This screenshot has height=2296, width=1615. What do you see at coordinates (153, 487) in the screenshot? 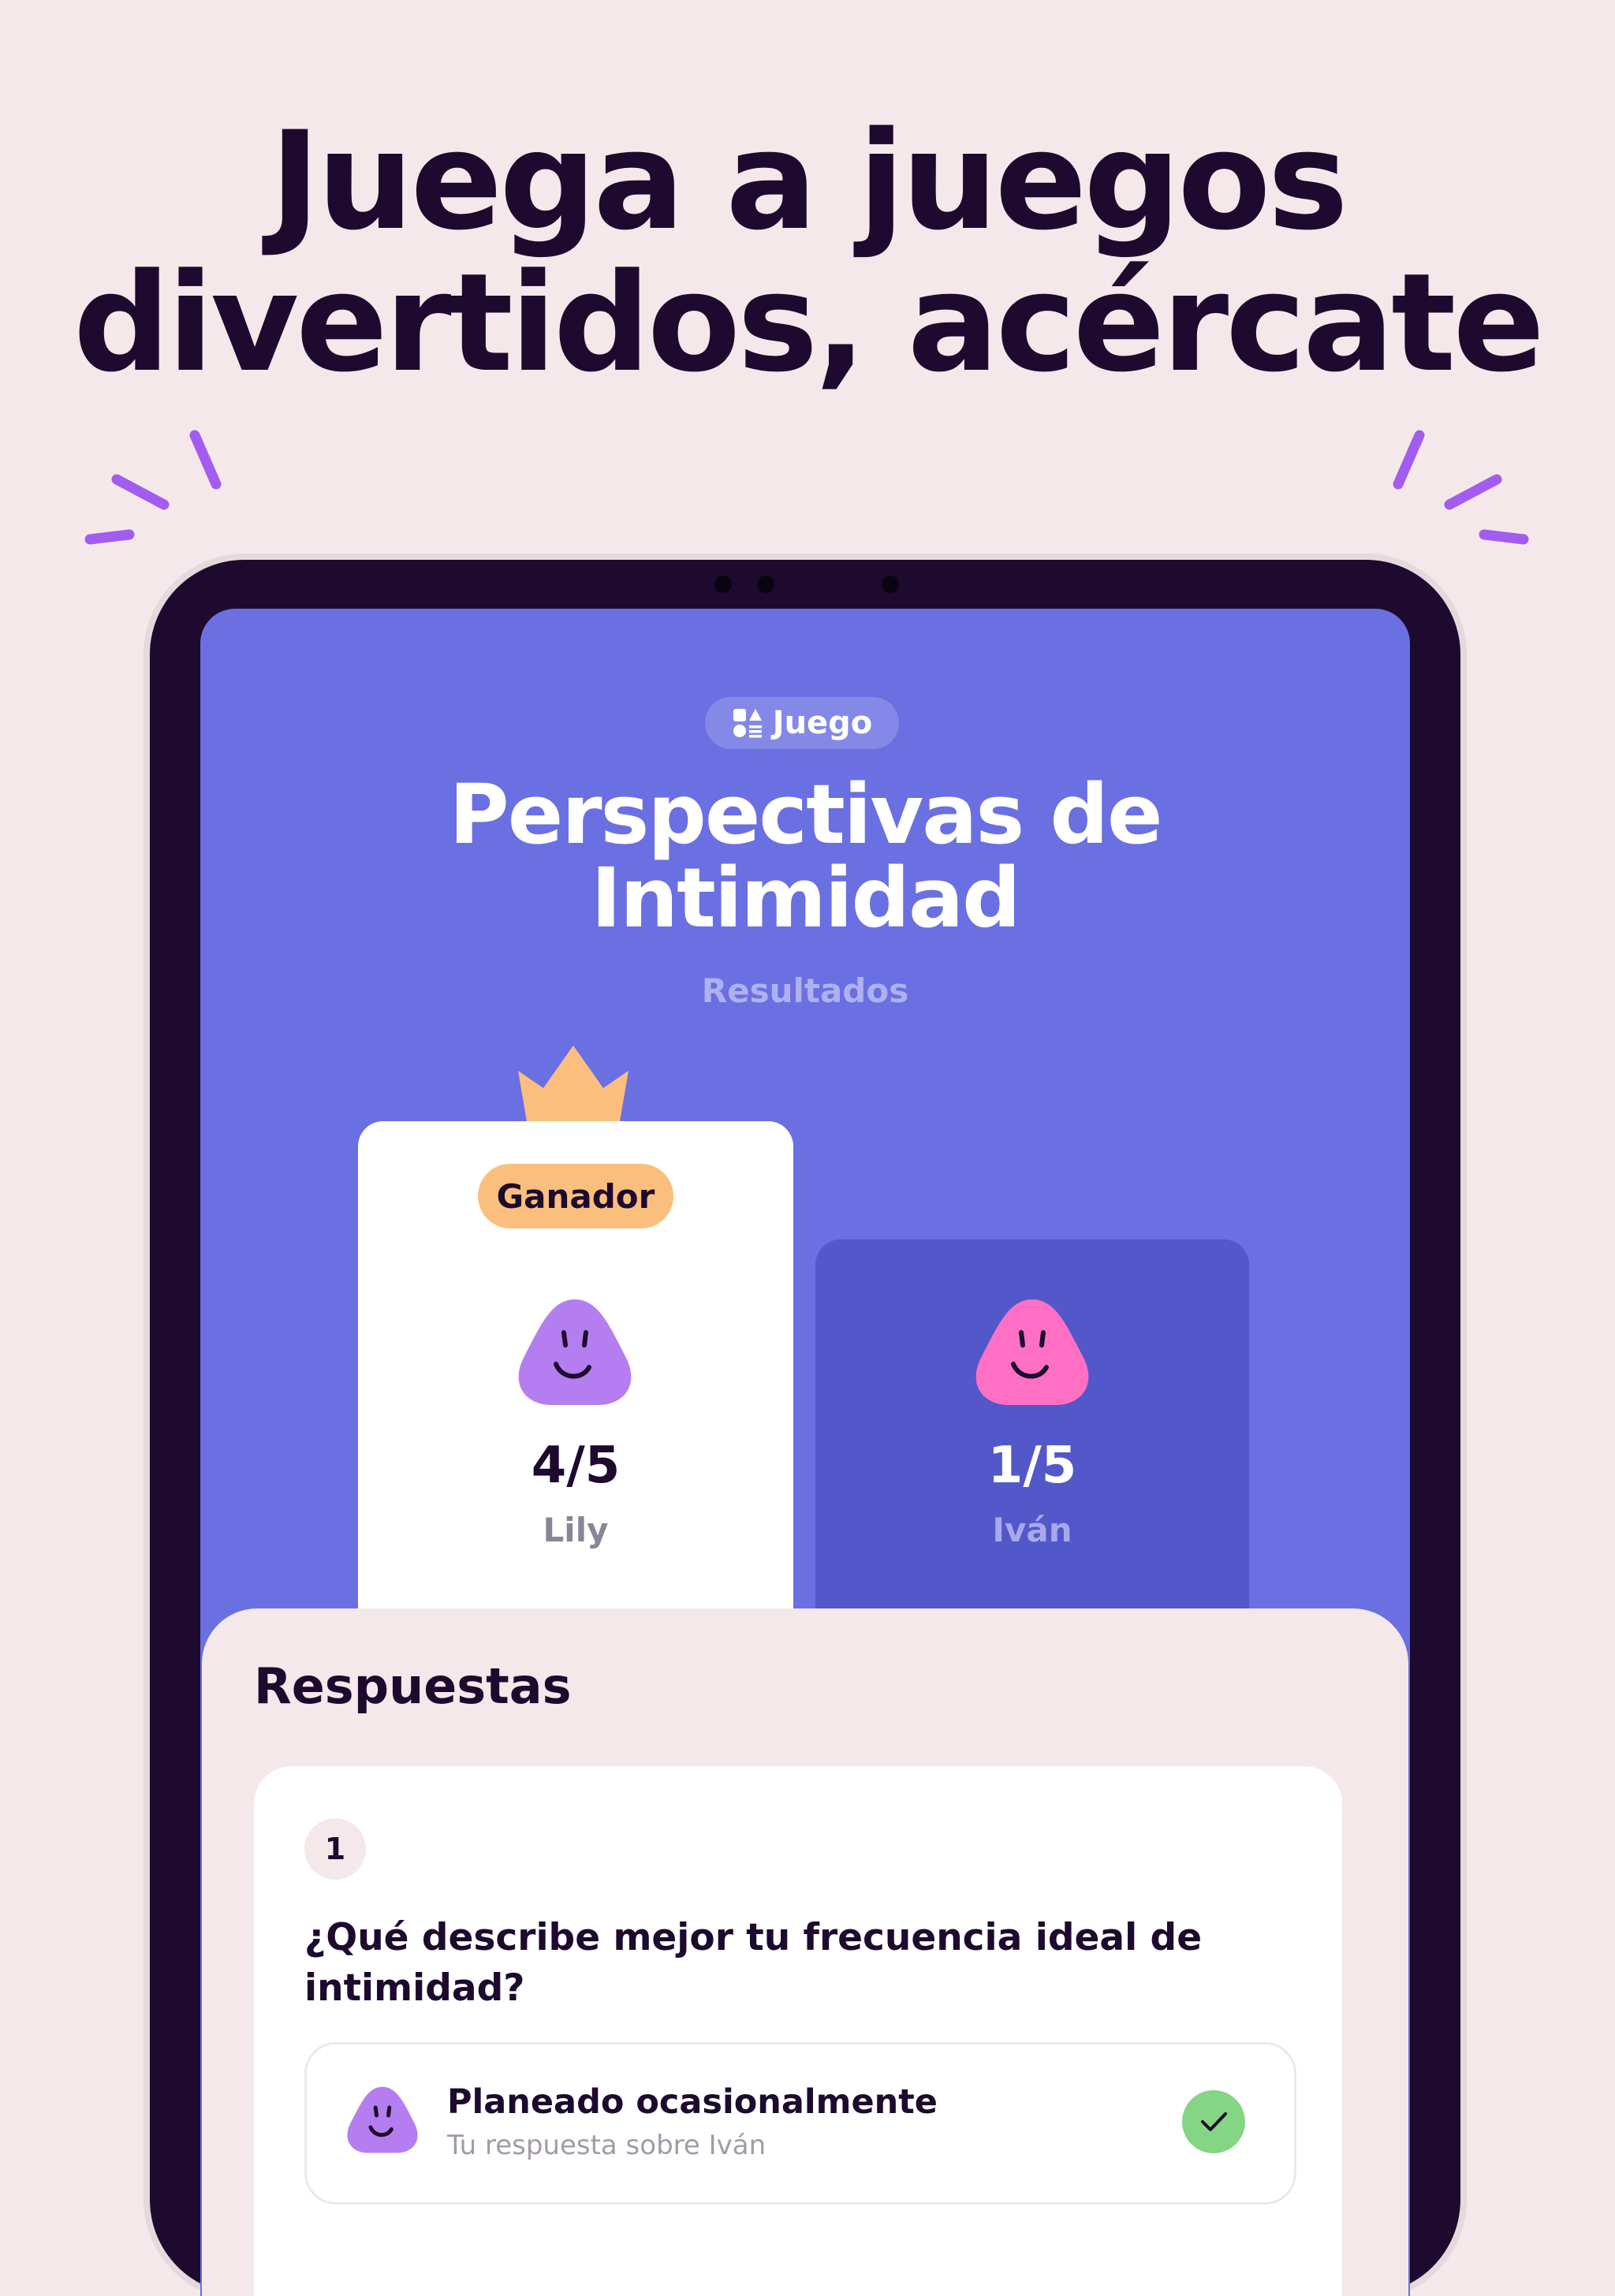
I see `sparkle-left-icon` at bounding box center [153, 487].